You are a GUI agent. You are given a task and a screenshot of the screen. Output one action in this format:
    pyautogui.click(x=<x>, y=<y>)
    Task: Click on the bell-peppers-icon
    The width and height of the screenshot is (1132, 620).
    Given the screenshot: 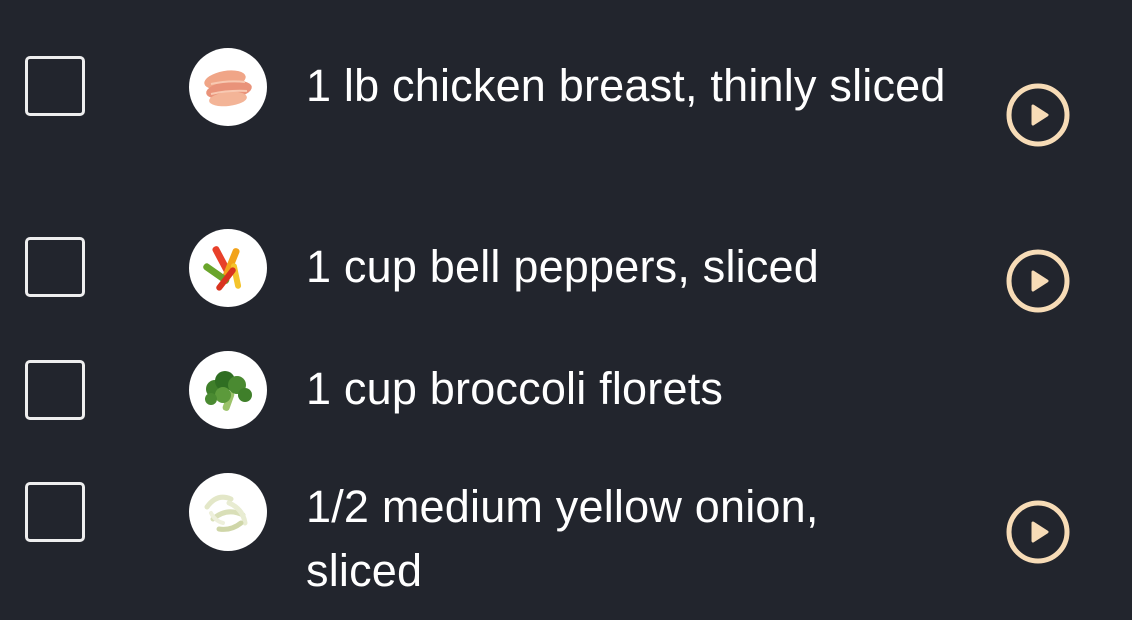 What is the action you would take?
    pyautogui.click(x=228, y=268)
    